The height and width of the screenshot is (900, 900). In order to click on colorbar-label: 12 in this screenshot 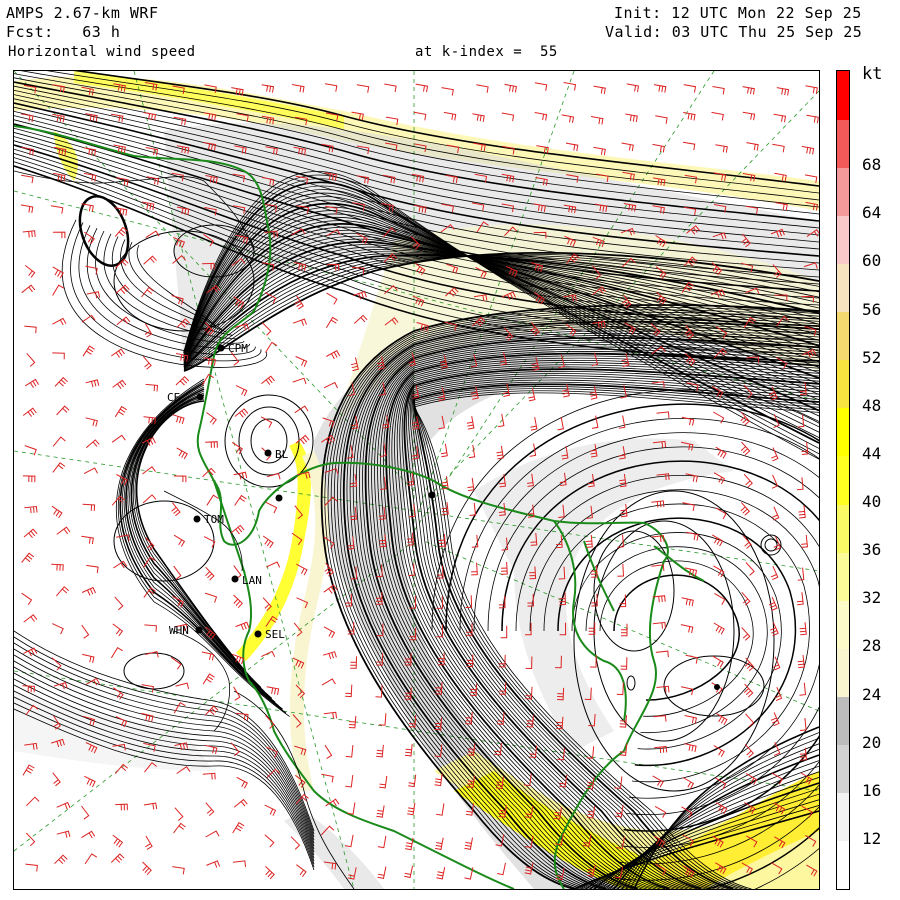, I will do `click(872, 838)`.